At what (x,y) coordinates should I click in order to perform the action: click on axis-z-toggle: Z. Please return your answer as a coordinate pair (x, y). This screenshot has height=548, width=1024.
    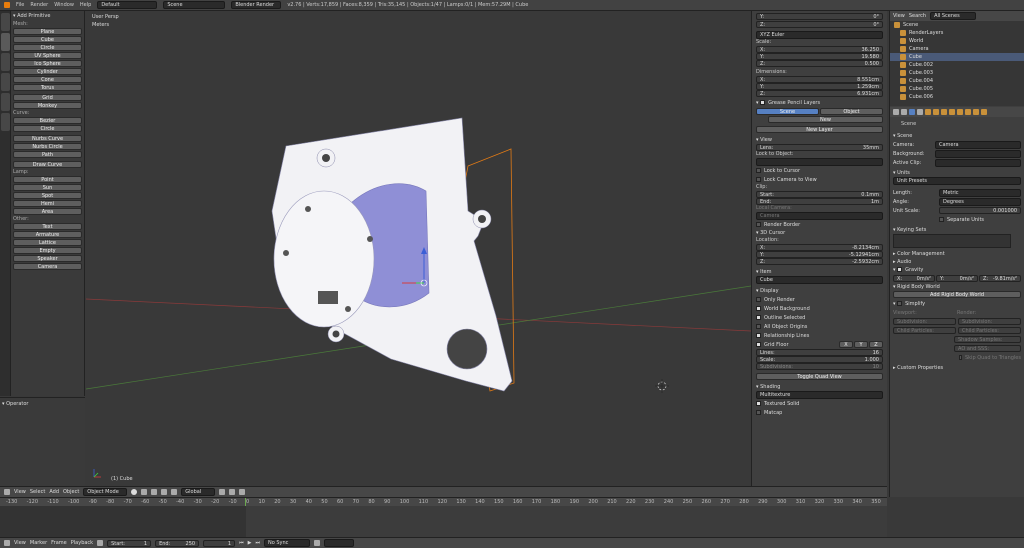
    Looking at the image, I should click on (876, 344).